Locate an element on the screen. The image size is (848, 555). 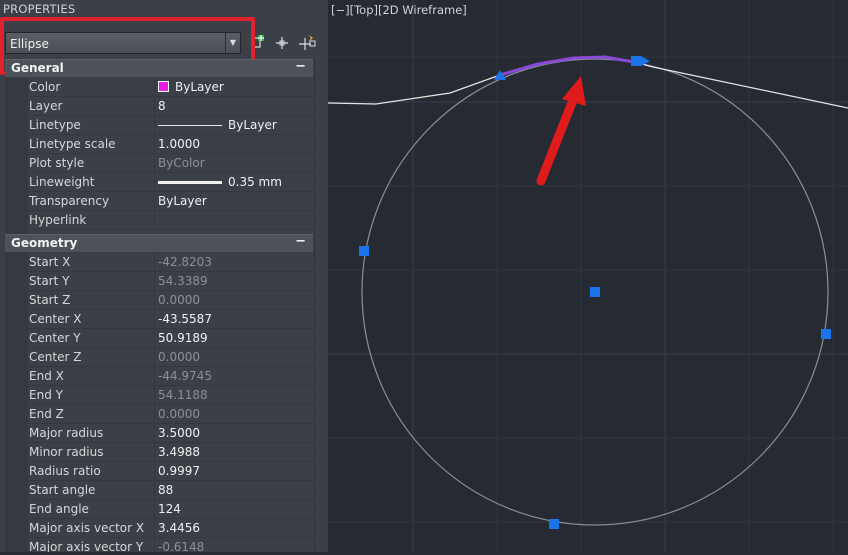
prop-row-linetype: Linetype ByLayer is located at coordinates (170, 125).